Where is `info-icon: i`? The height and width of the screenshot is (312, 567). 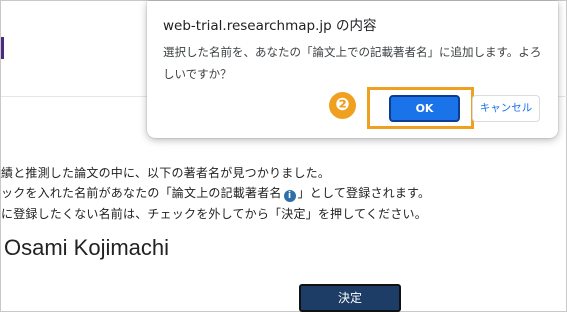 info-icon: i is located at coordinates (289, 196).